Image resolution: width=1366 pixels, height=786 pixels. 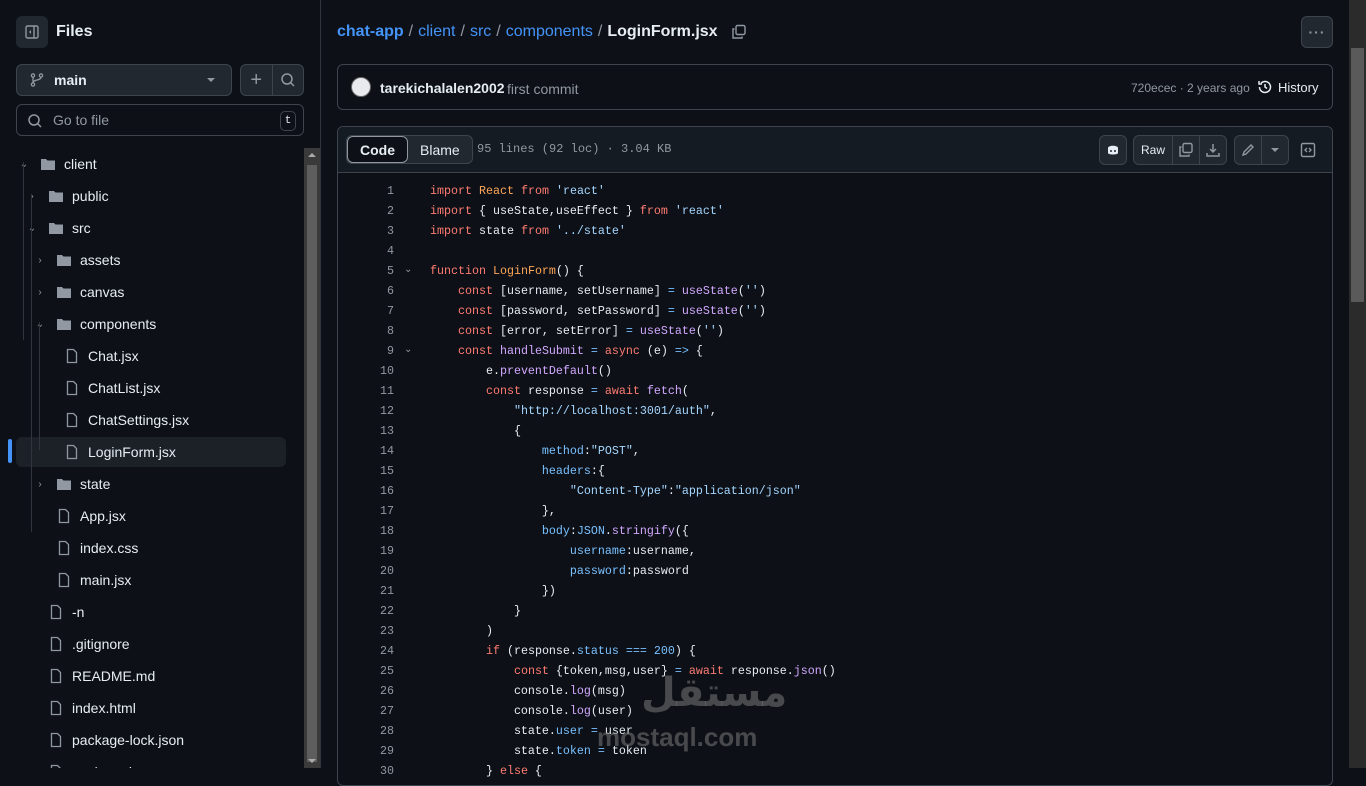 What do you see at coordinates (1248, 150) in the screenshot?
I see `edit-button` at bounding box center [1248, 150].